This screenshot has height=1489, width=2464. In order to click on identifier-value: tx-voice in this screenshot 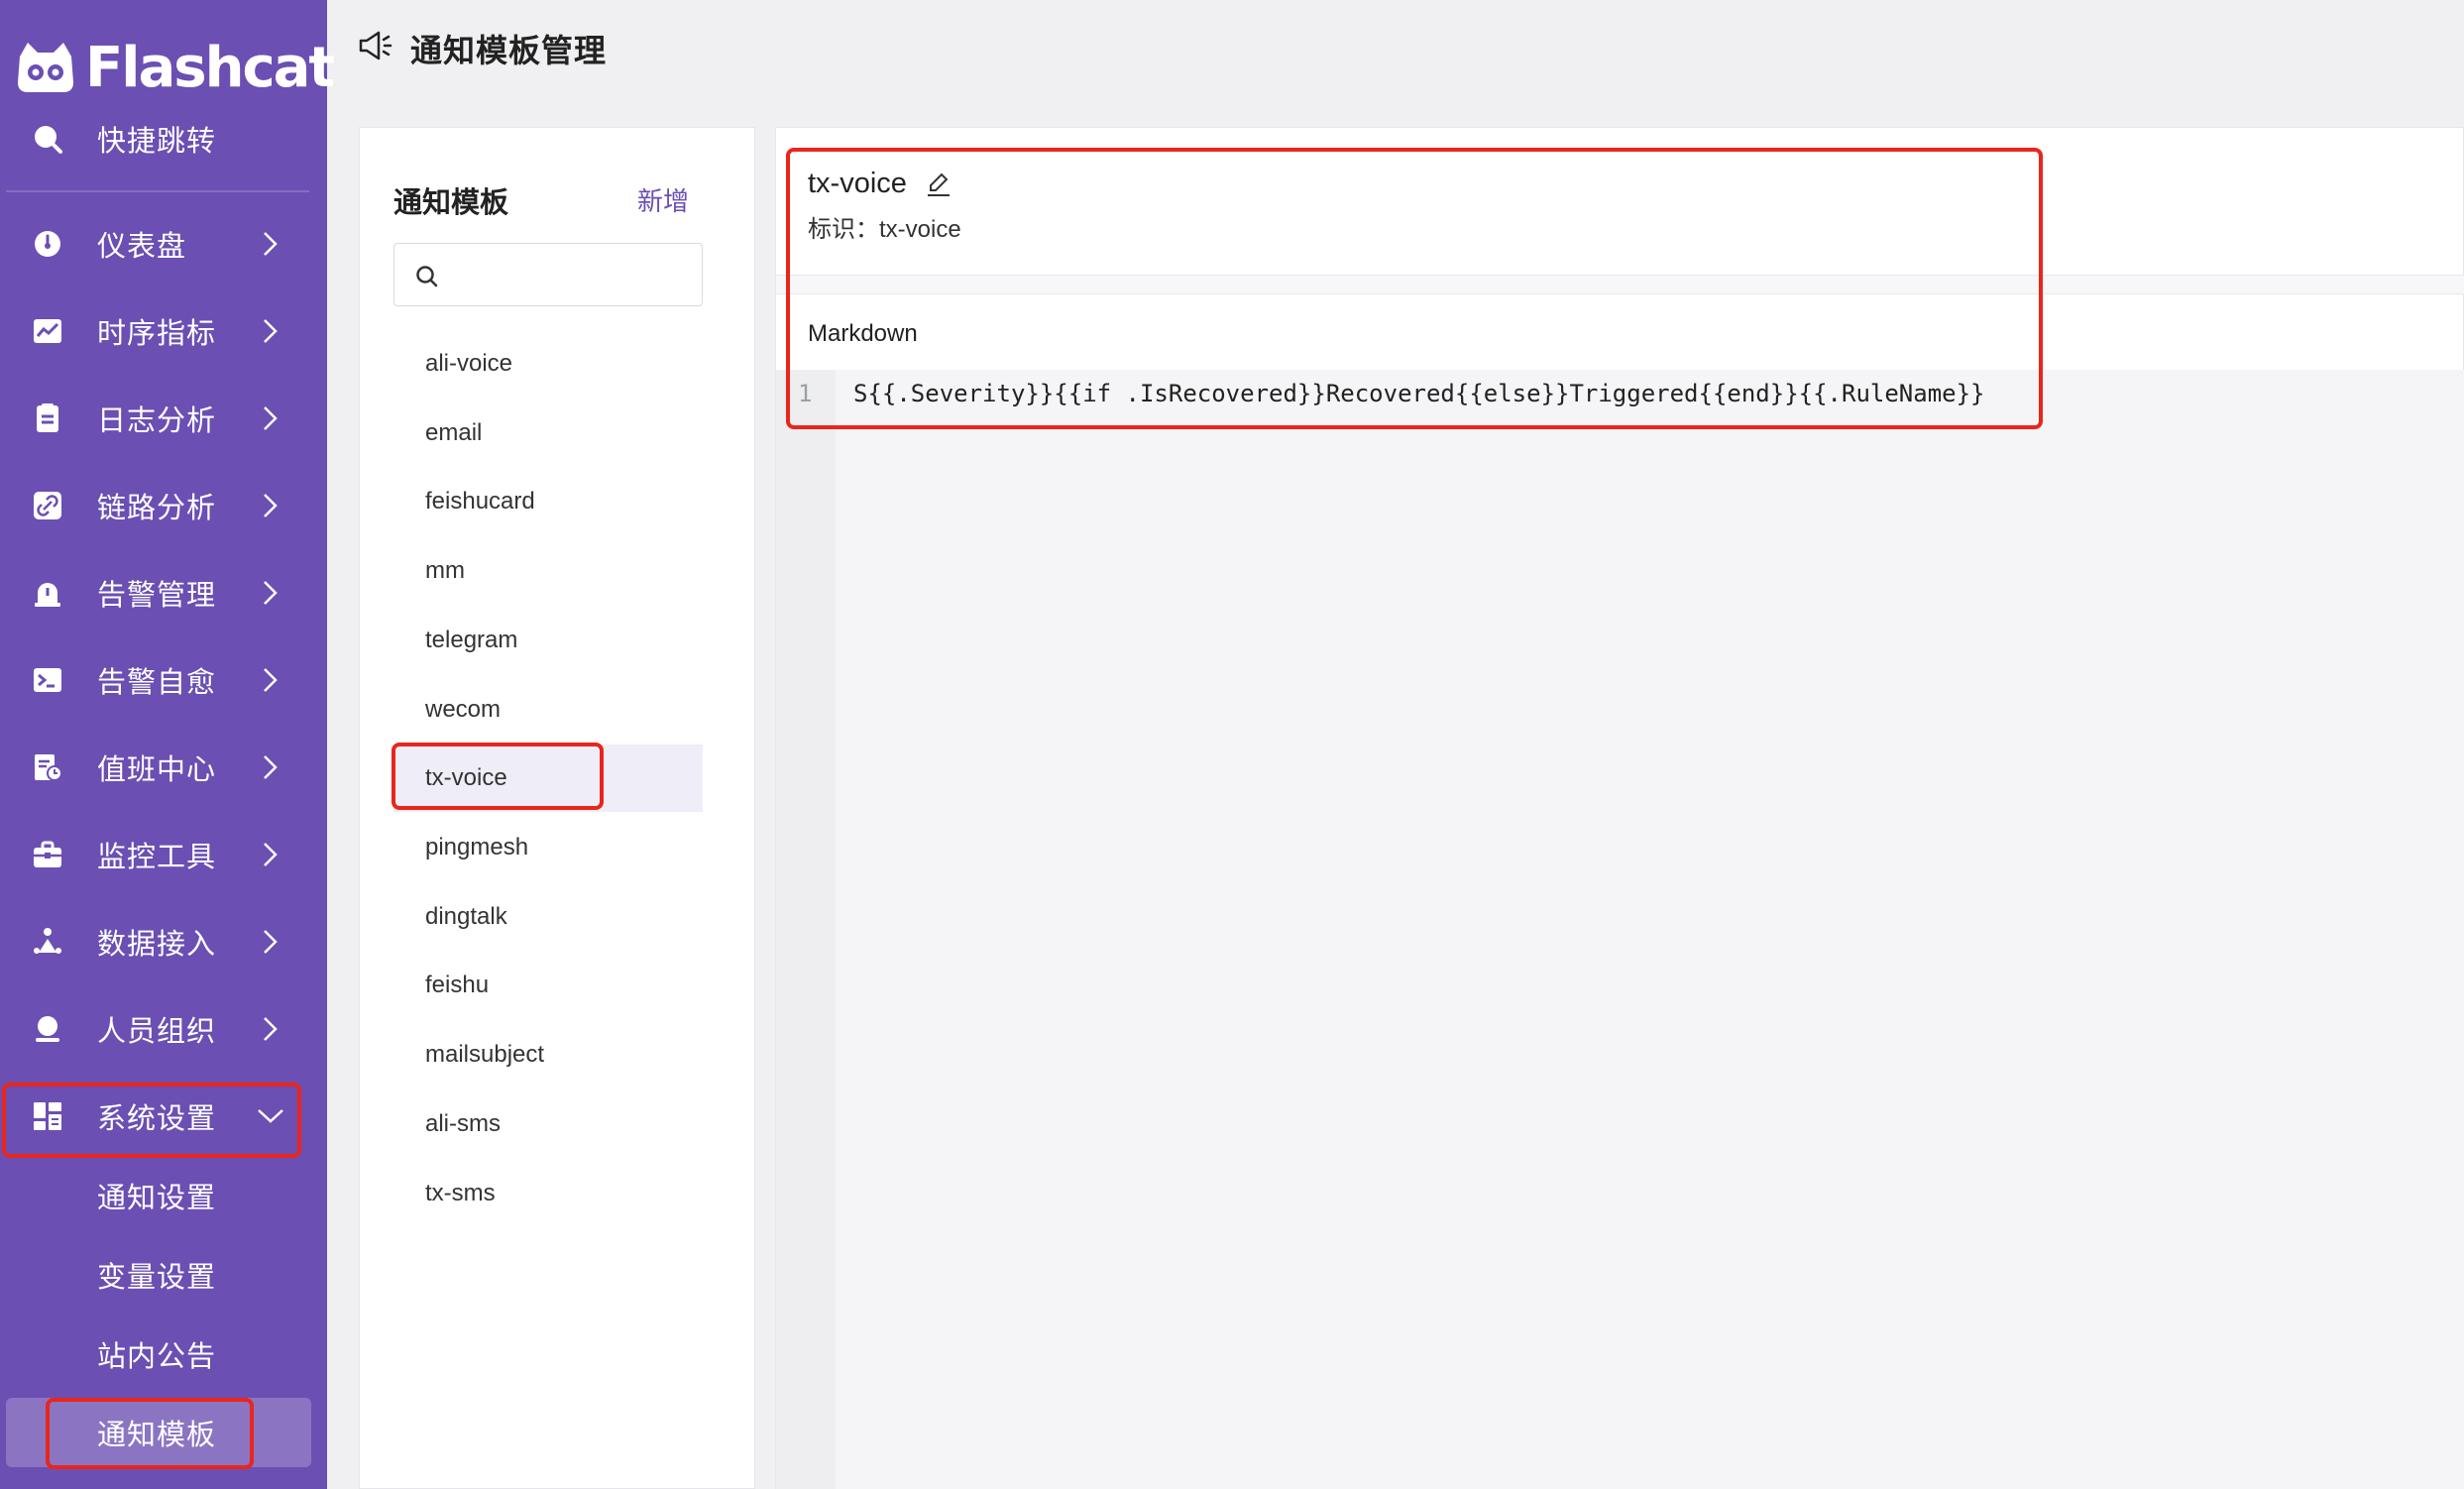, I will do `click(920, 230)`.